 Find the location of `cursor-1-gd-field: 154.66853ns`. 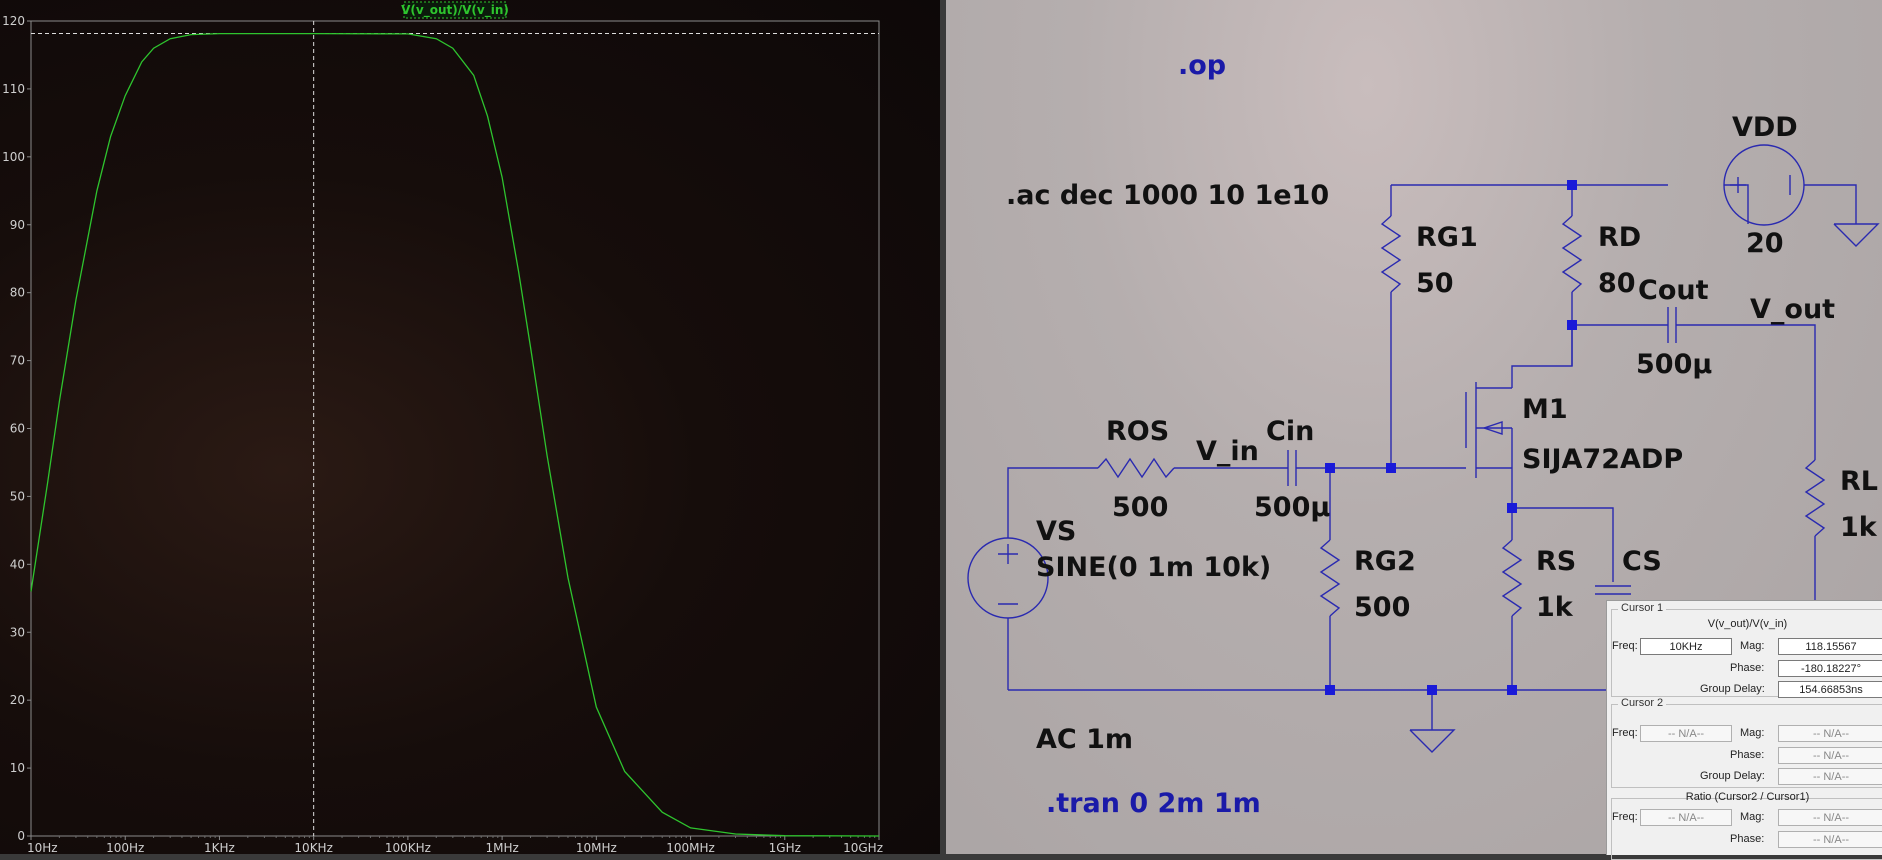

cursor-1-gd-field: 154.66853ns is located at coordinates (1830, 689).